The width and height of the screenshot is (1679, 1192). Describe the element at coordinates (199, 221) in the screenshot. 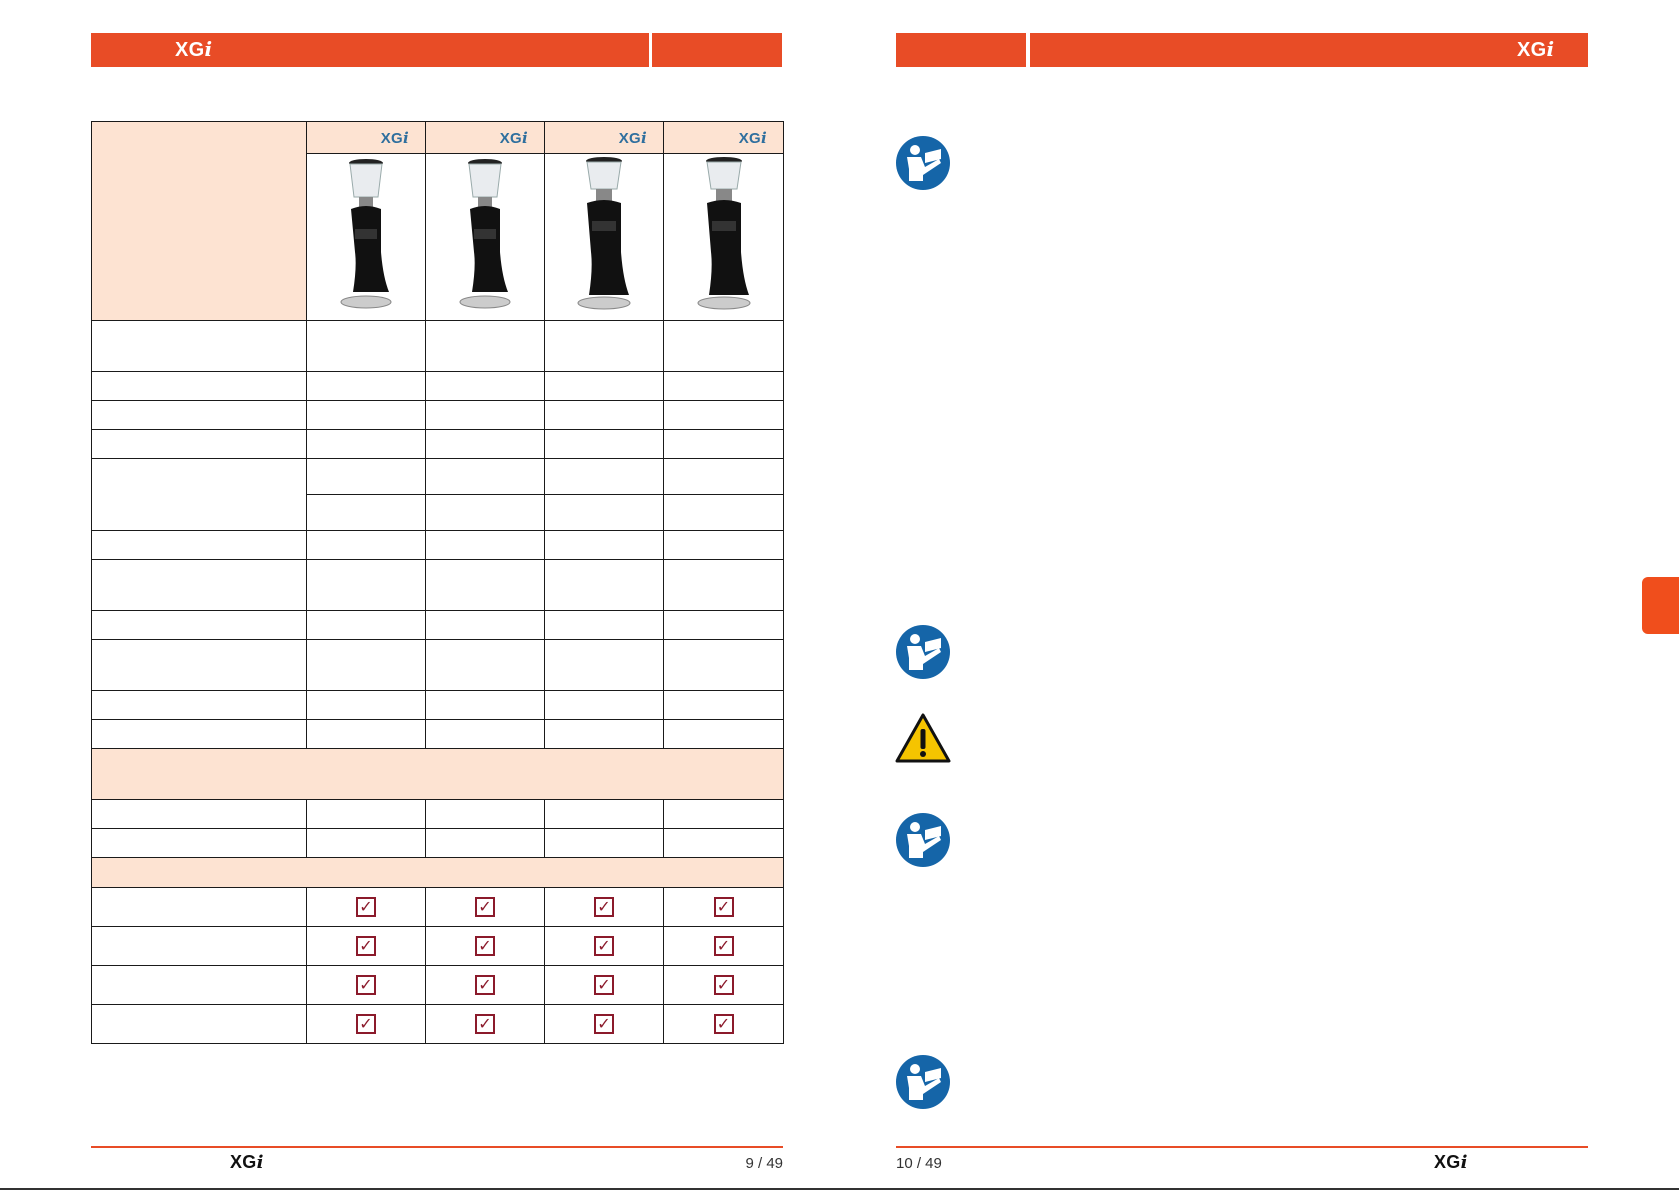

I see `table-corner-cell` at that location.